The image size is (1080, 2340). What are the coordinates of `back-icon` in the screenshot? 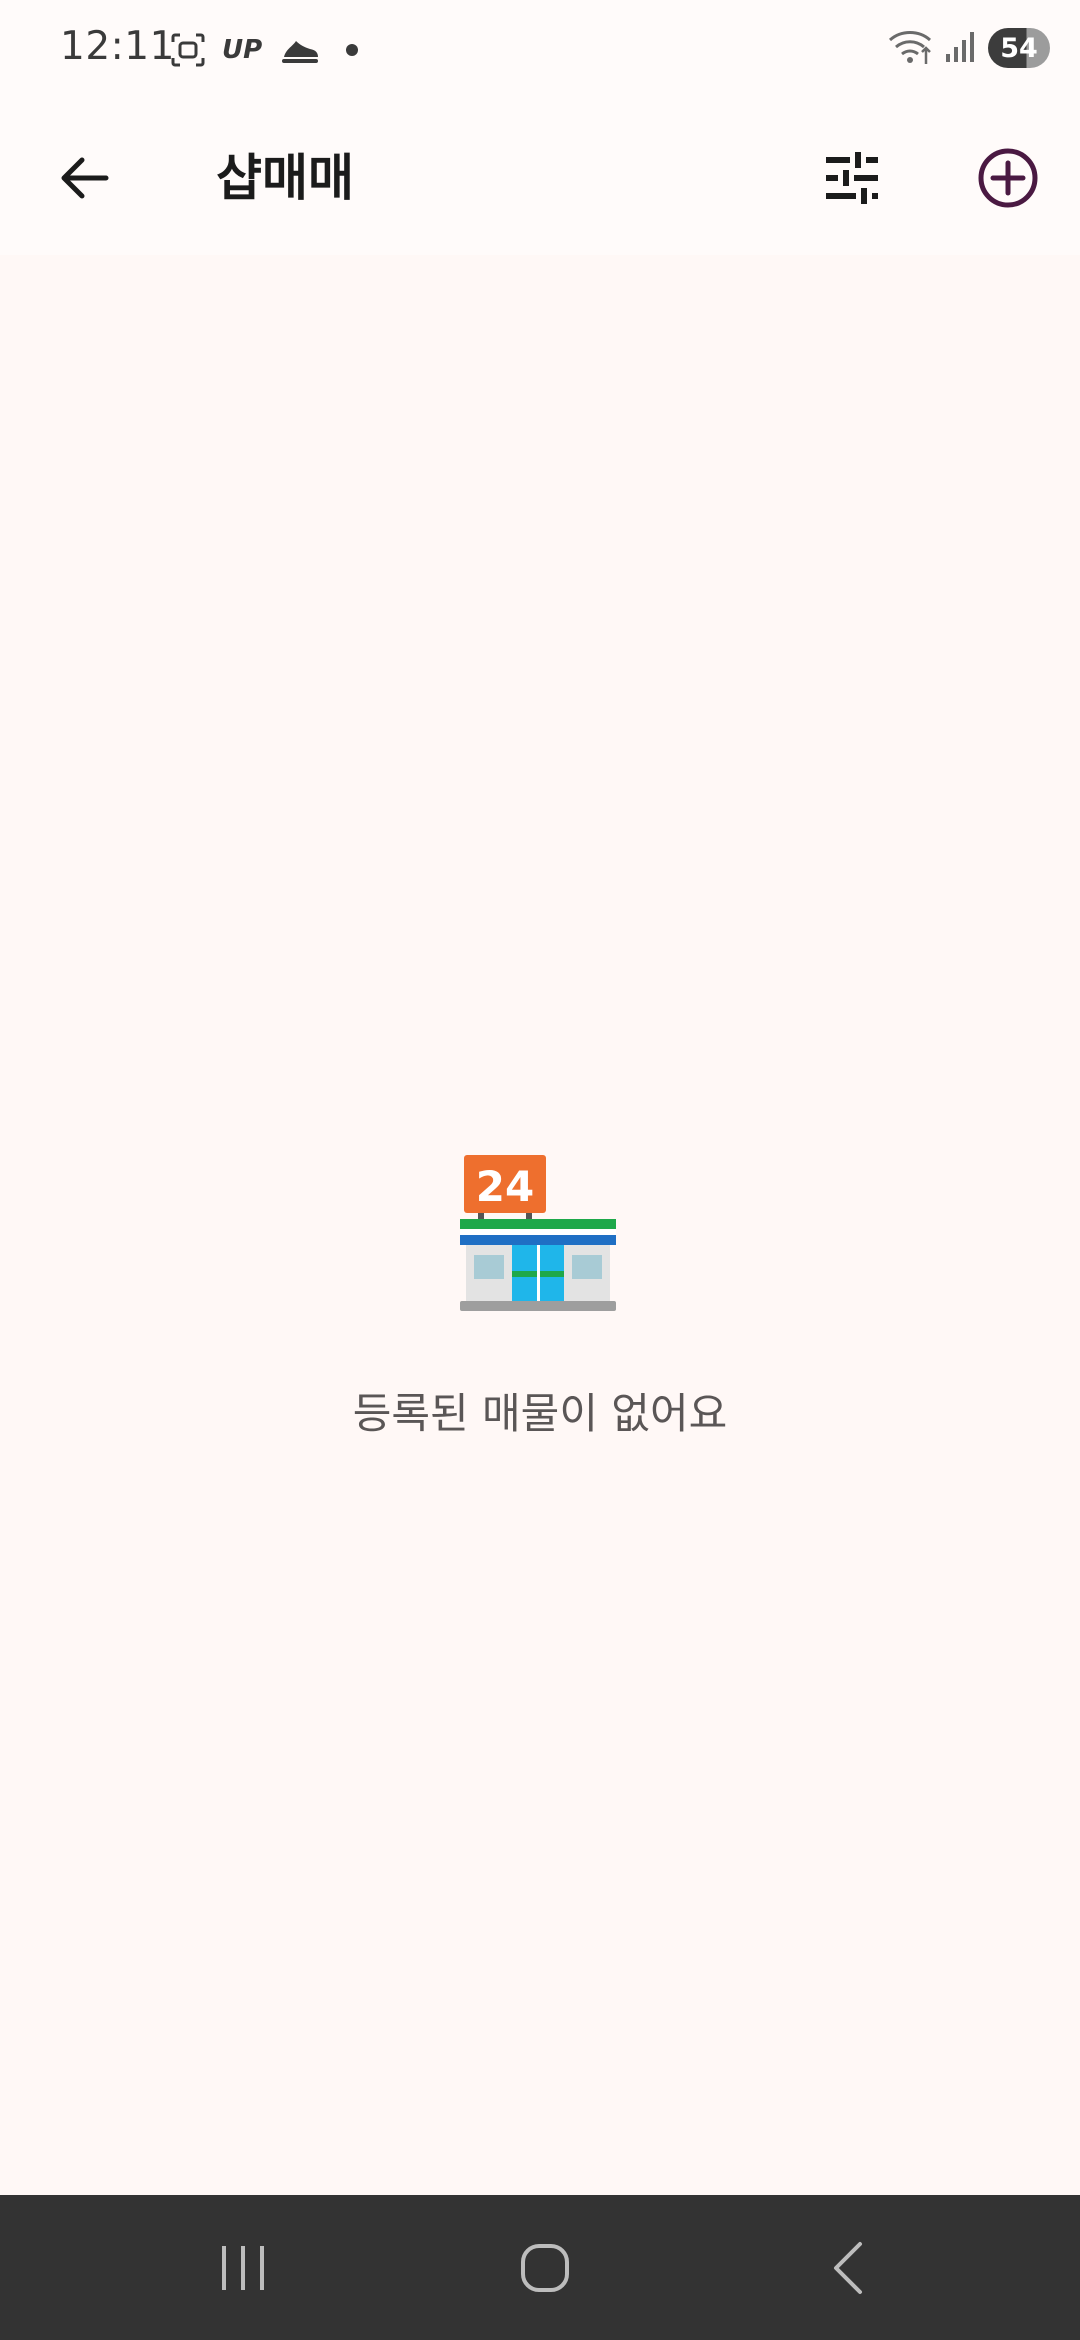 It's located at (848, 2268).